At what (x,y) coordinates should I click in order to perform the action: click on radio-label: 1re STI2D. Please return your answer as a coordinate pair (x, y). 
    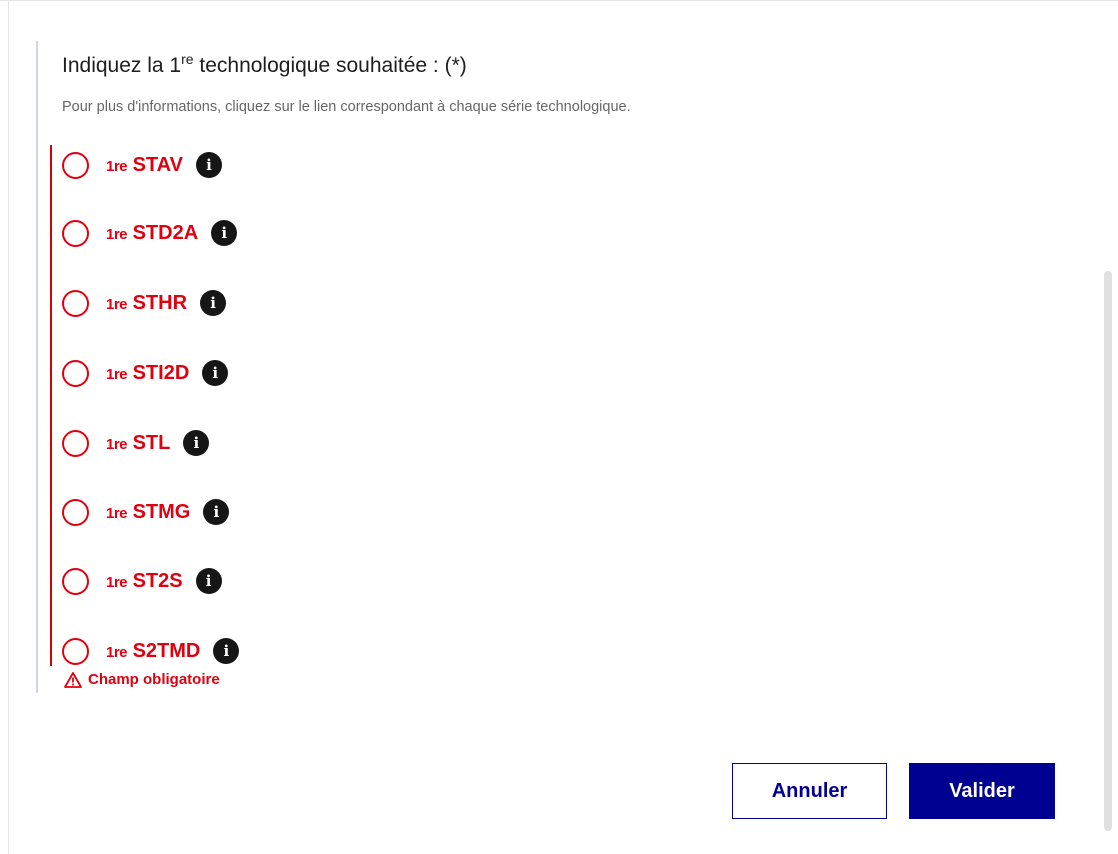
    Looking at the image, I should click on (147, 373).